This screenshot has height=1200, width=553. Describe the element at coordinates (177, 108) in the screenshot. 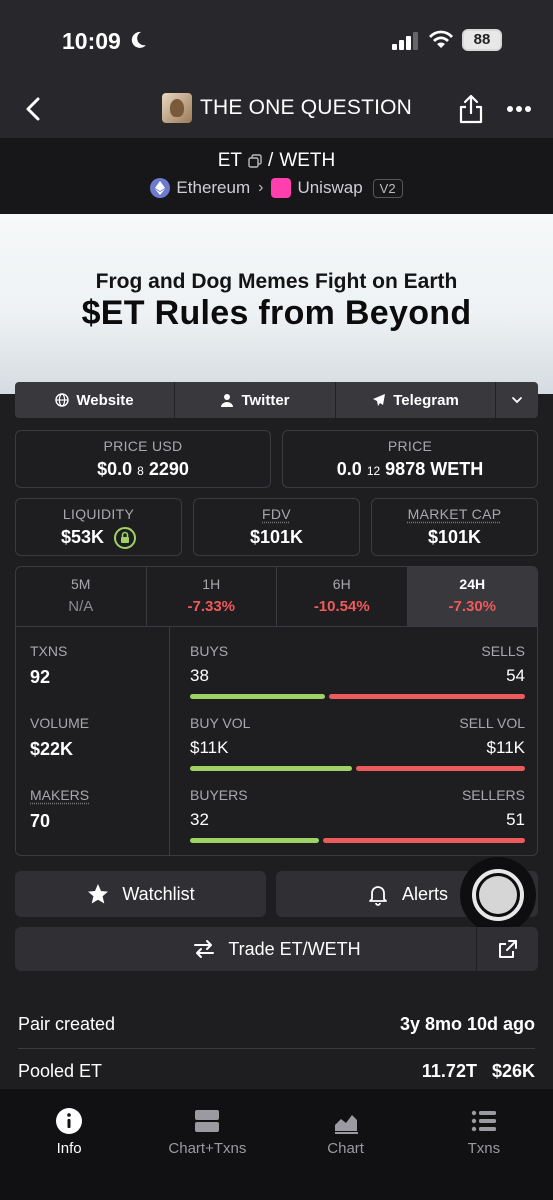

I see `token-avatar` at that location.